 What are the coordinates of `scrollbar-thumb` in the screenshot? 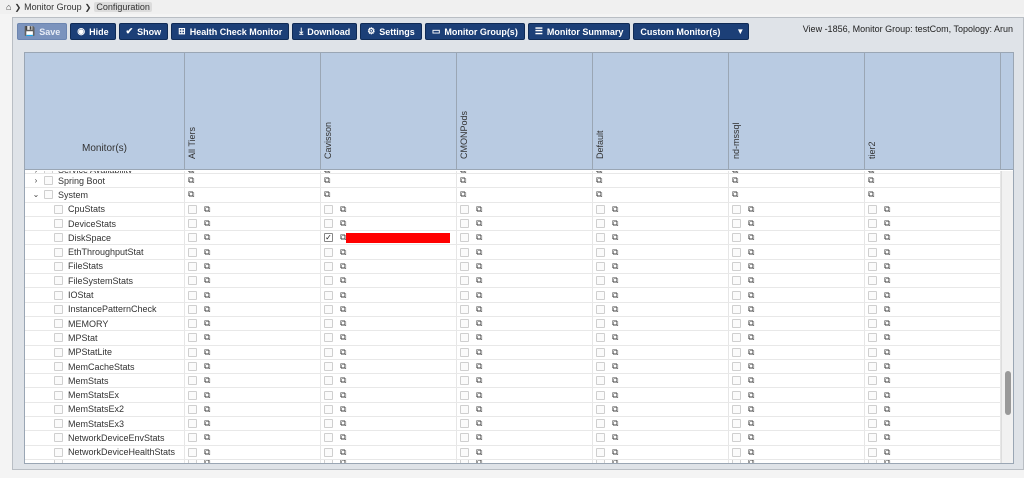 It's located at (1008, 393).